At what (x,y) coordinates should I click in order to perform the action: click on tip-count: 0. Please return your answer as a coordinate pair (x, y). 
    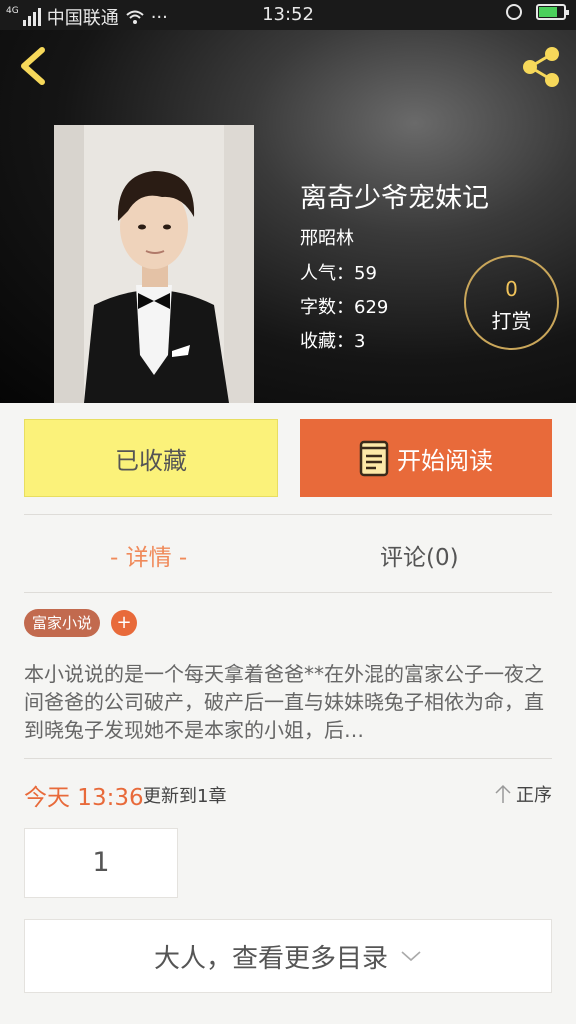
    Looking at the image, I should click on (511, 289).